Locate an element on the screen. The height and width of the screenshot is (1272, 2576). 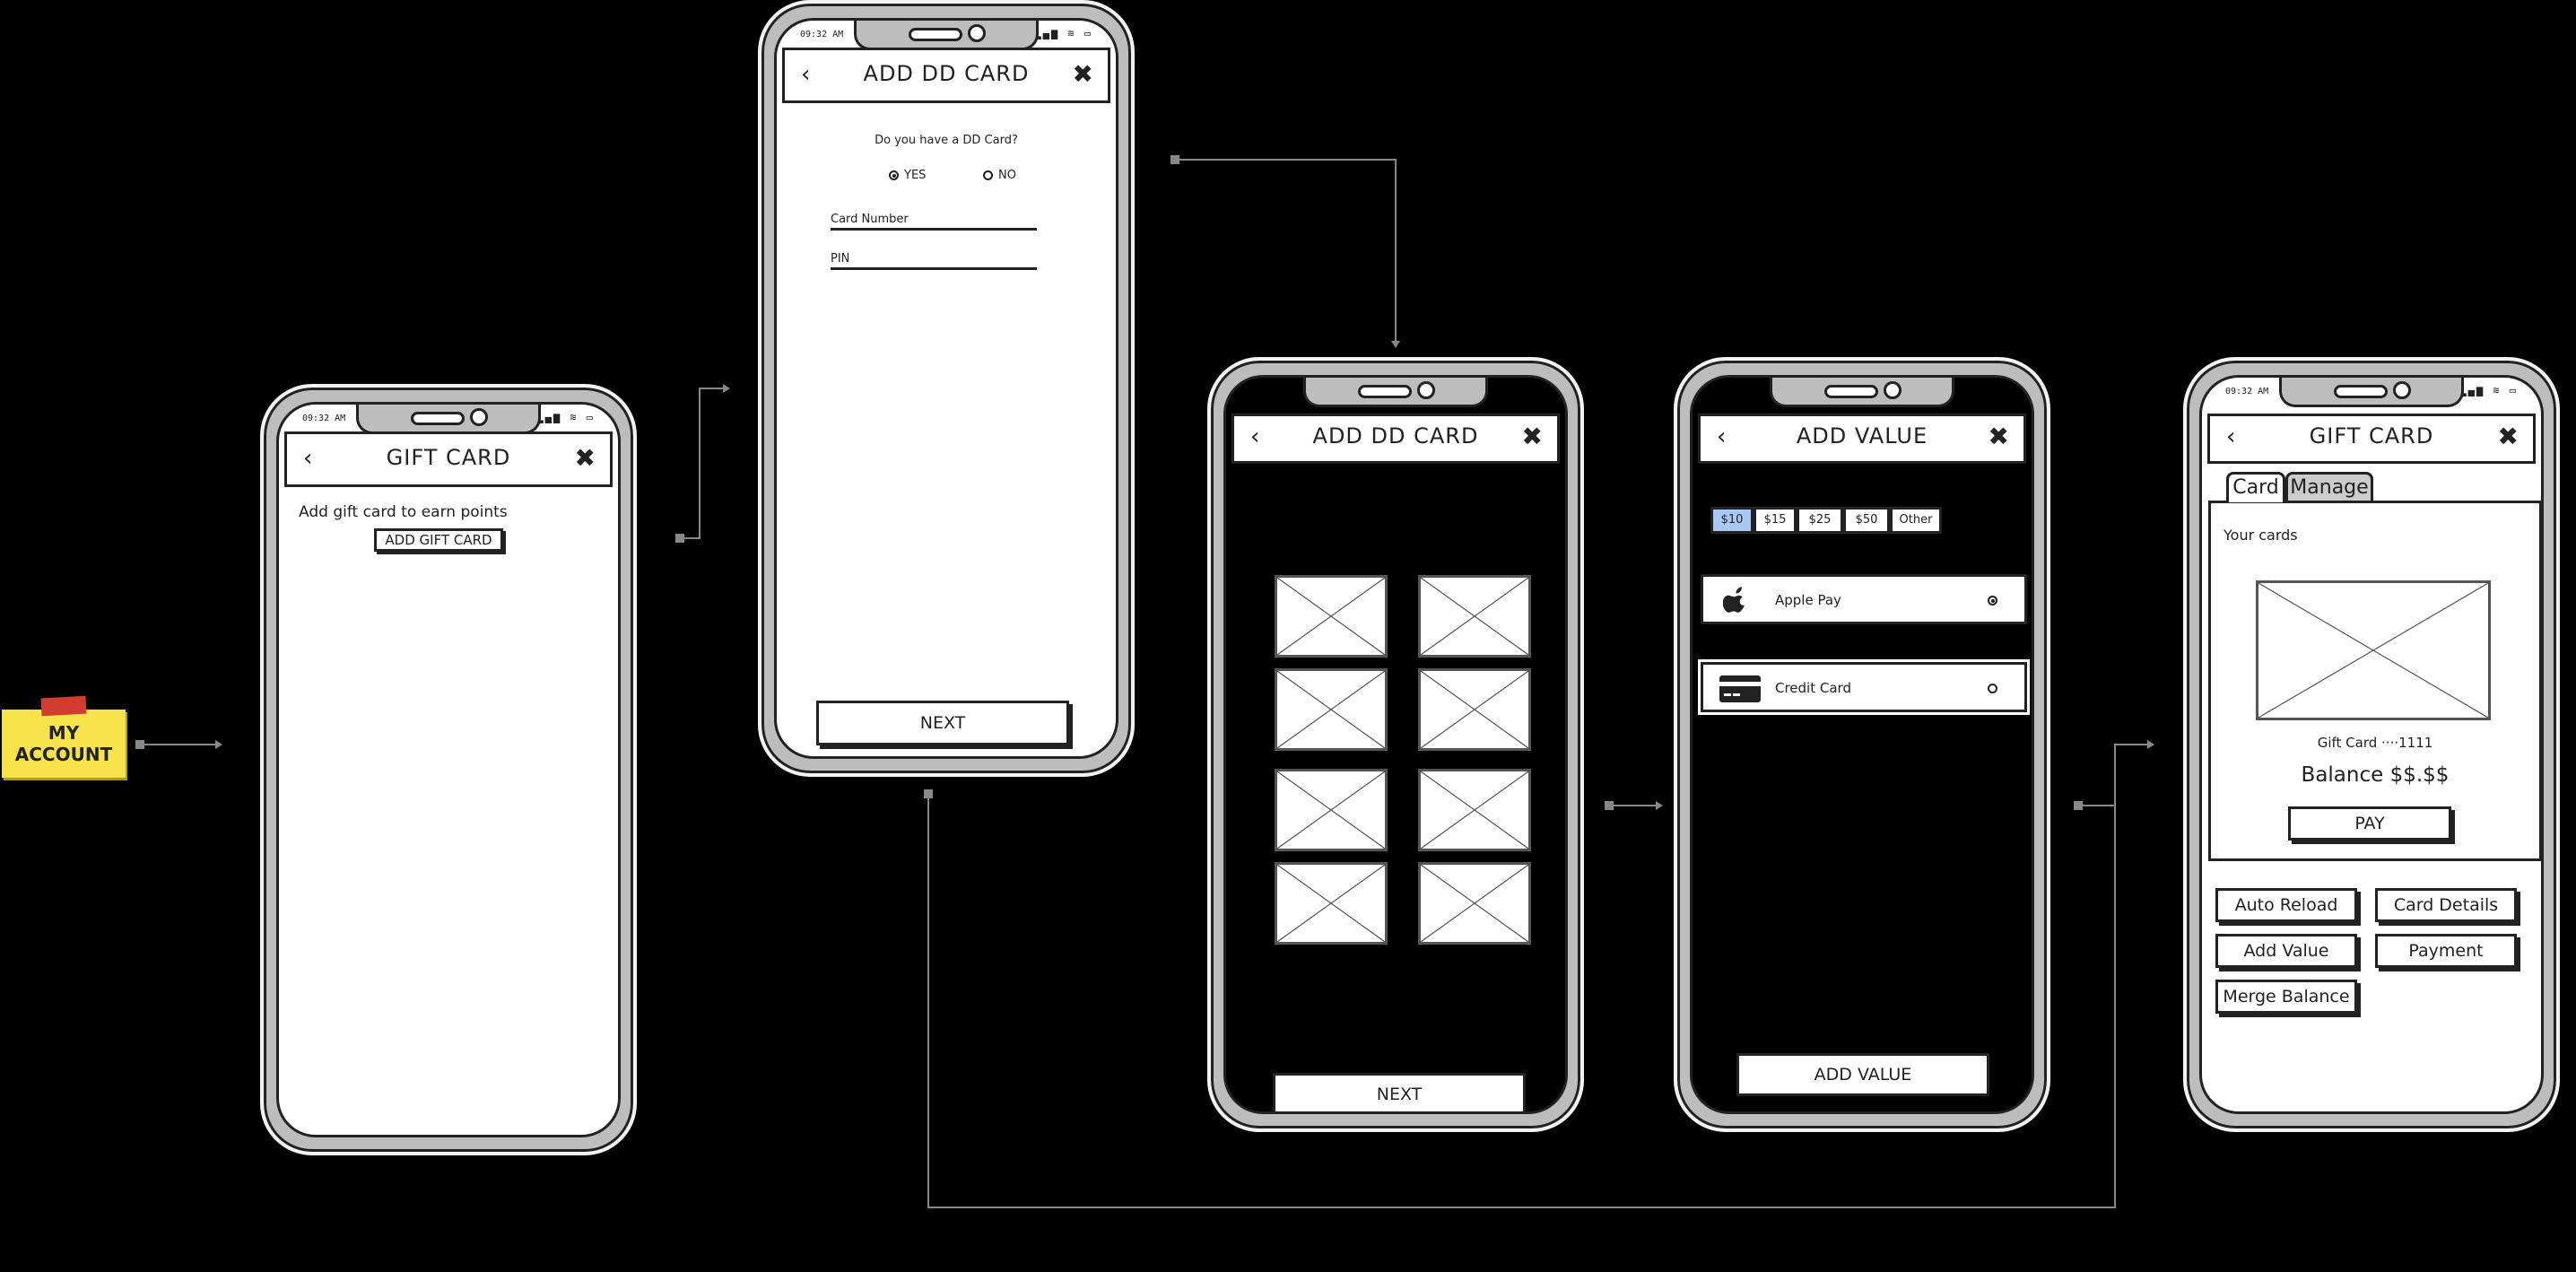
connector-giftcard-to-adddd is located at coordinates (701, 463).